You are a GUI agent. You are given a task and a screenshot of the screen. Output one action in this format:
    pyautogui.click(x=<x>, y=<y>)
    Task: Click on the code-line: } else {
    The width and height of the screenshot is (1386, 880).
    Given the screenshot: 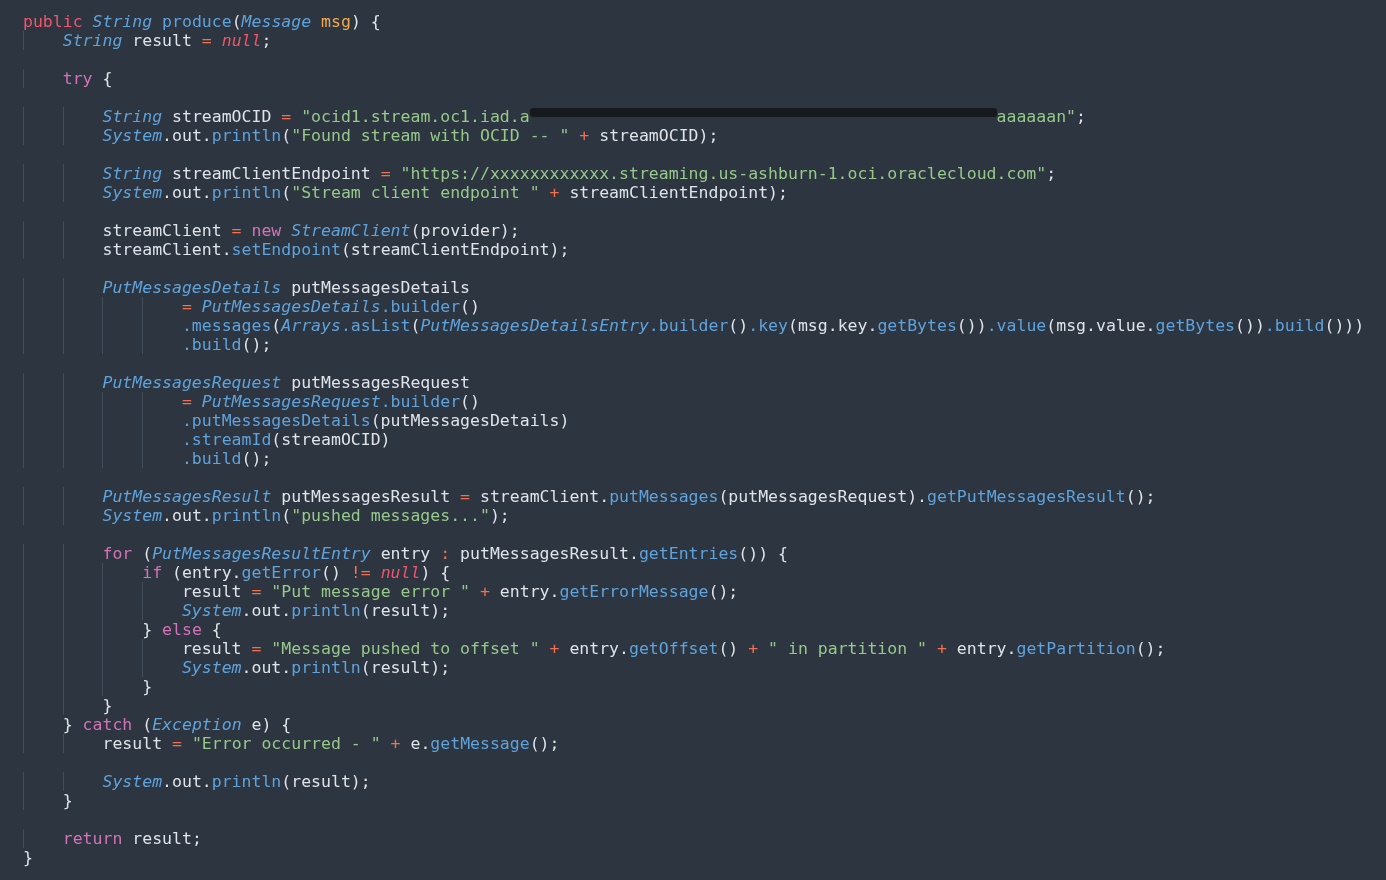 What is the action you would take?
    pyautogui.click(x=122, y=629)
    